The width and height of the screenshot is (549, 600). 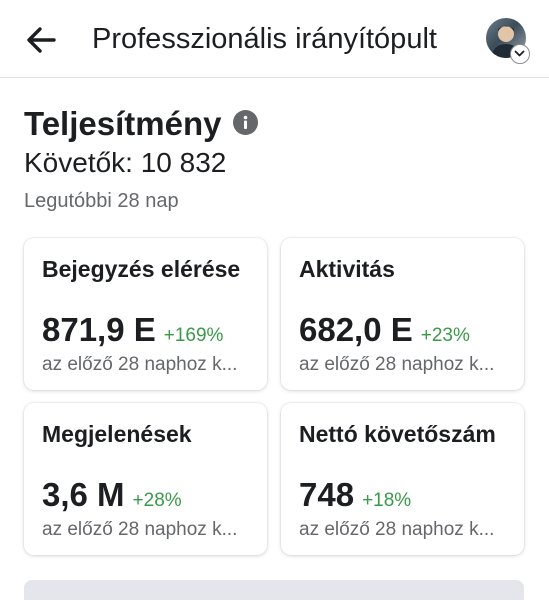 What do you see at coordinates (387, 500) in the screenshot?
I see `metric-change: +18%` at bounding box center [387, 500].